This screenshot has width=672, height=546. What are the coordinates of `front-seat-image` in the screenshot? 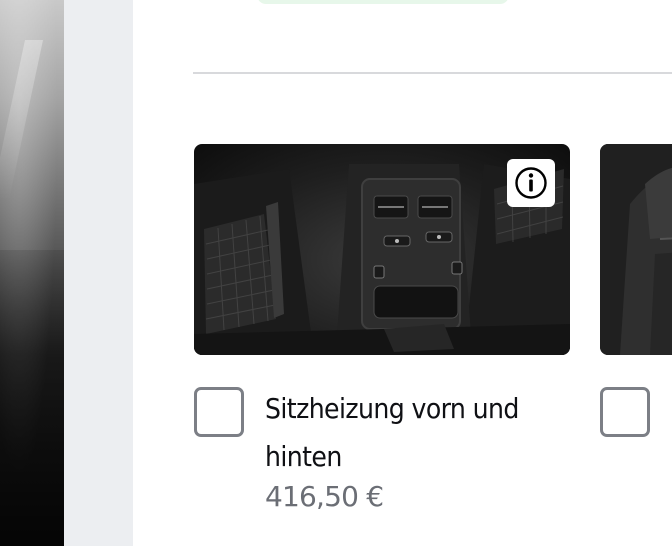 It's located at (636, 249).